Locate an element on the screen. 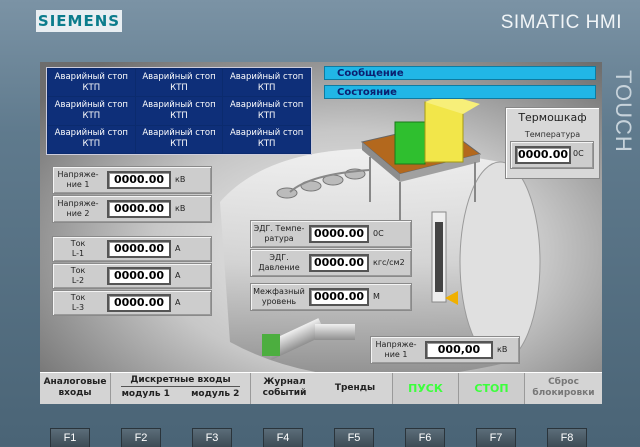 The height and width of the screenshot is (447, 640). voltage-1-panel: Напряже-ние 1 0000.00 кВ is located at coordinates (132, 180).